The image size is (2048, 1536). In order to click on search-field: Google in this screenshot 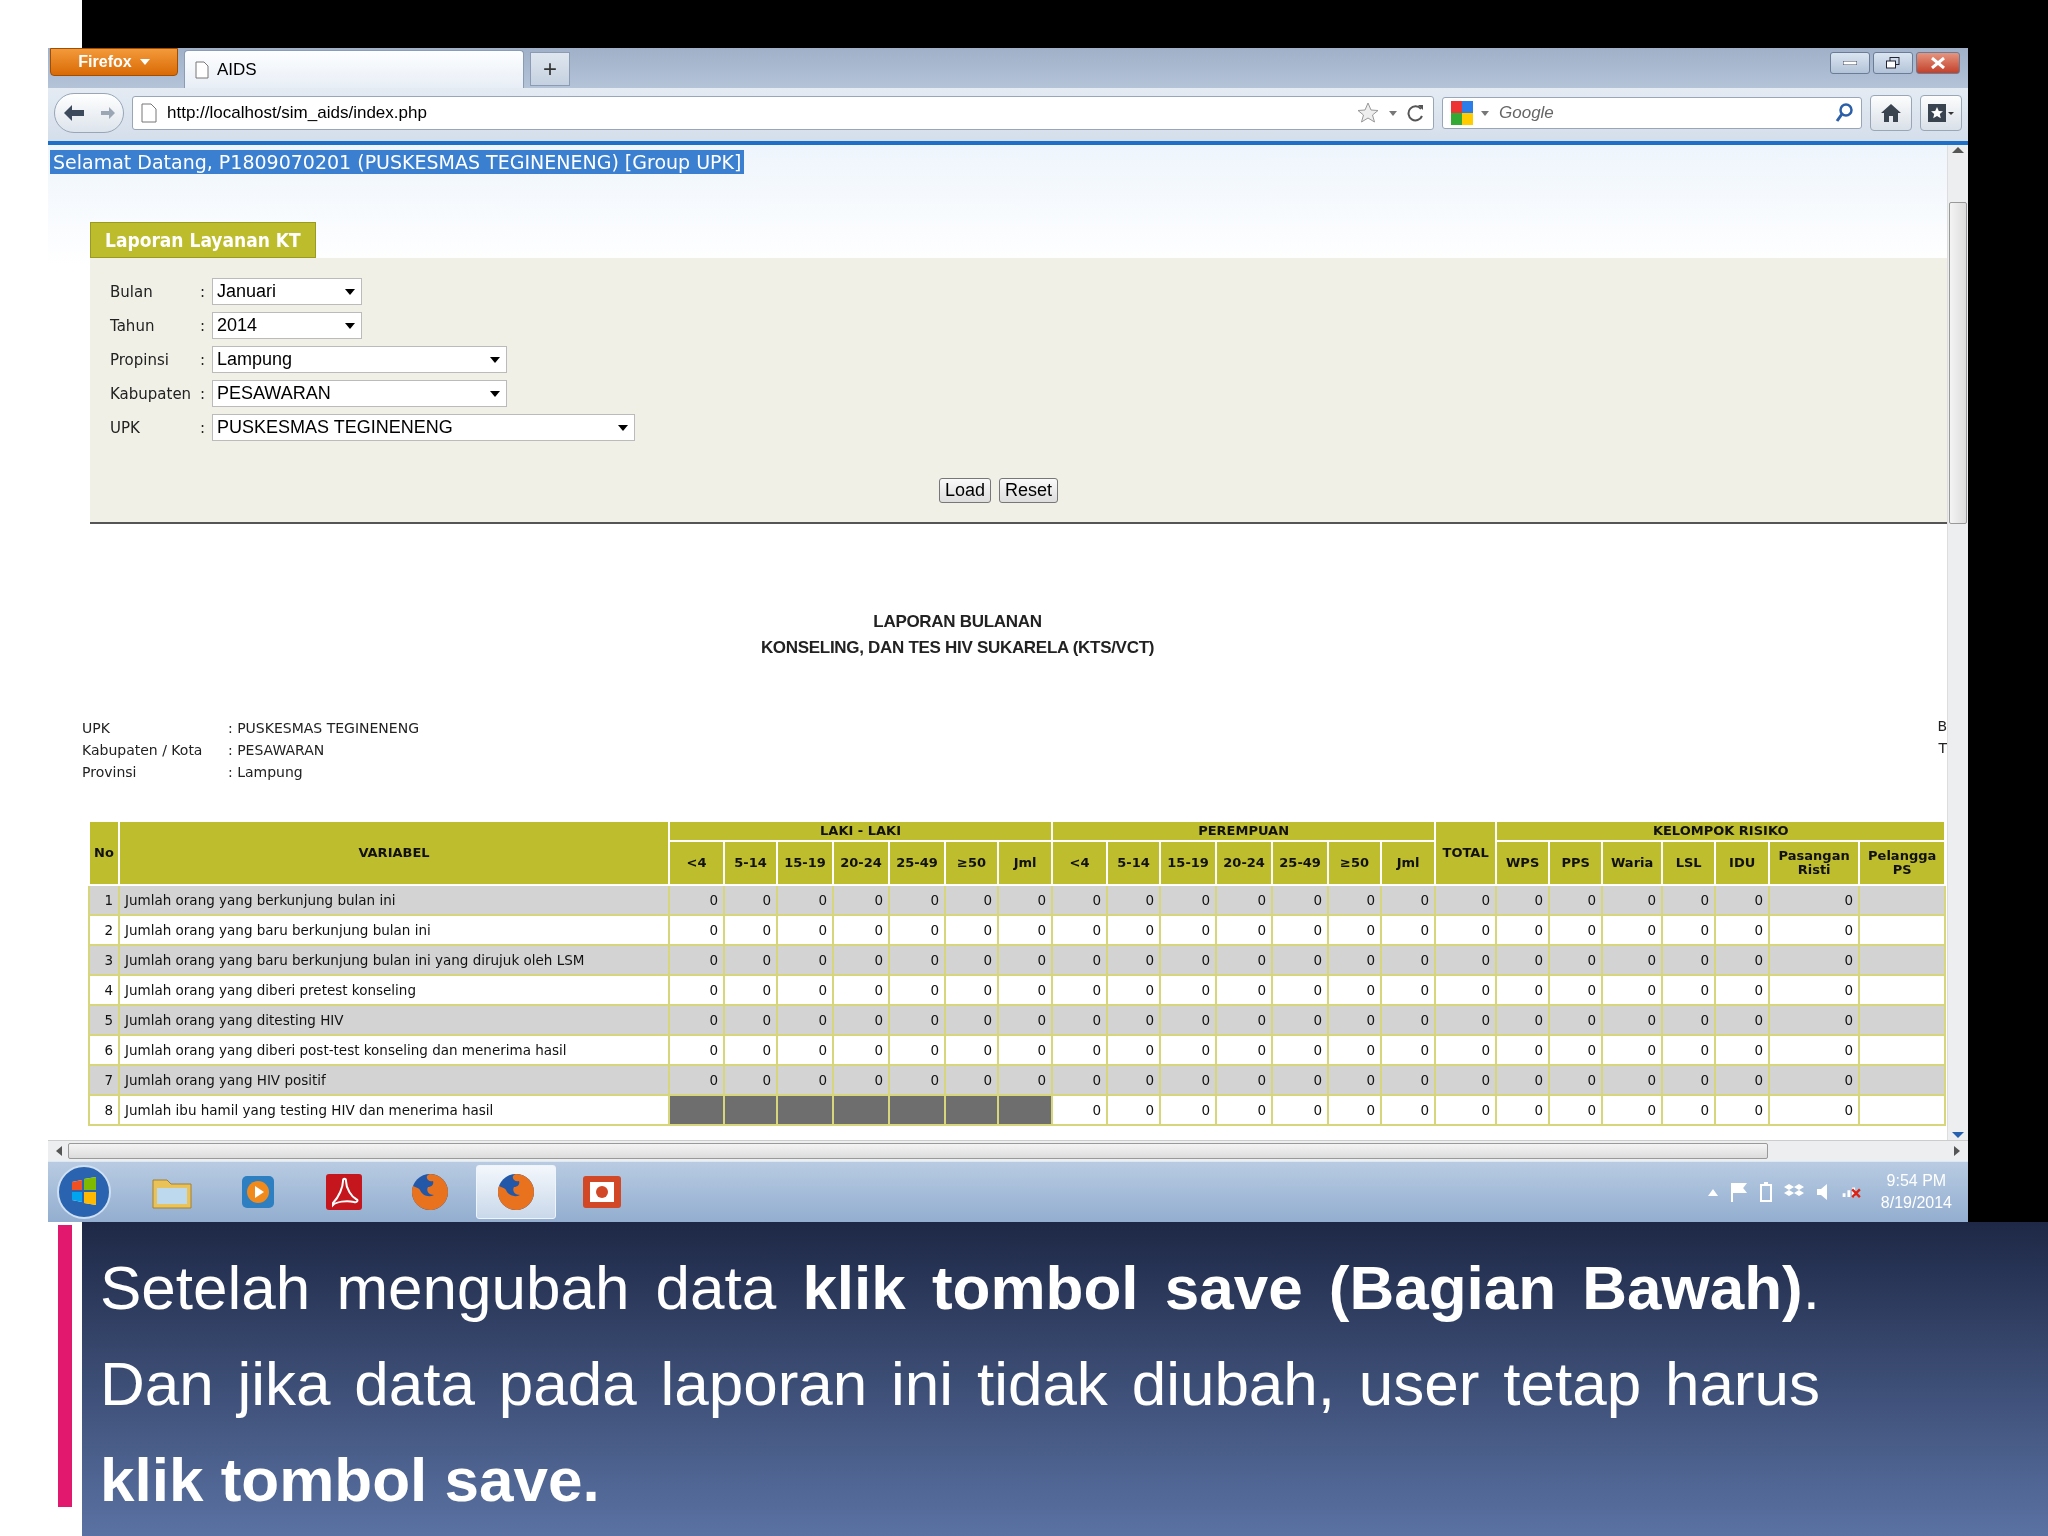, I will do `click(1652, 113)`.